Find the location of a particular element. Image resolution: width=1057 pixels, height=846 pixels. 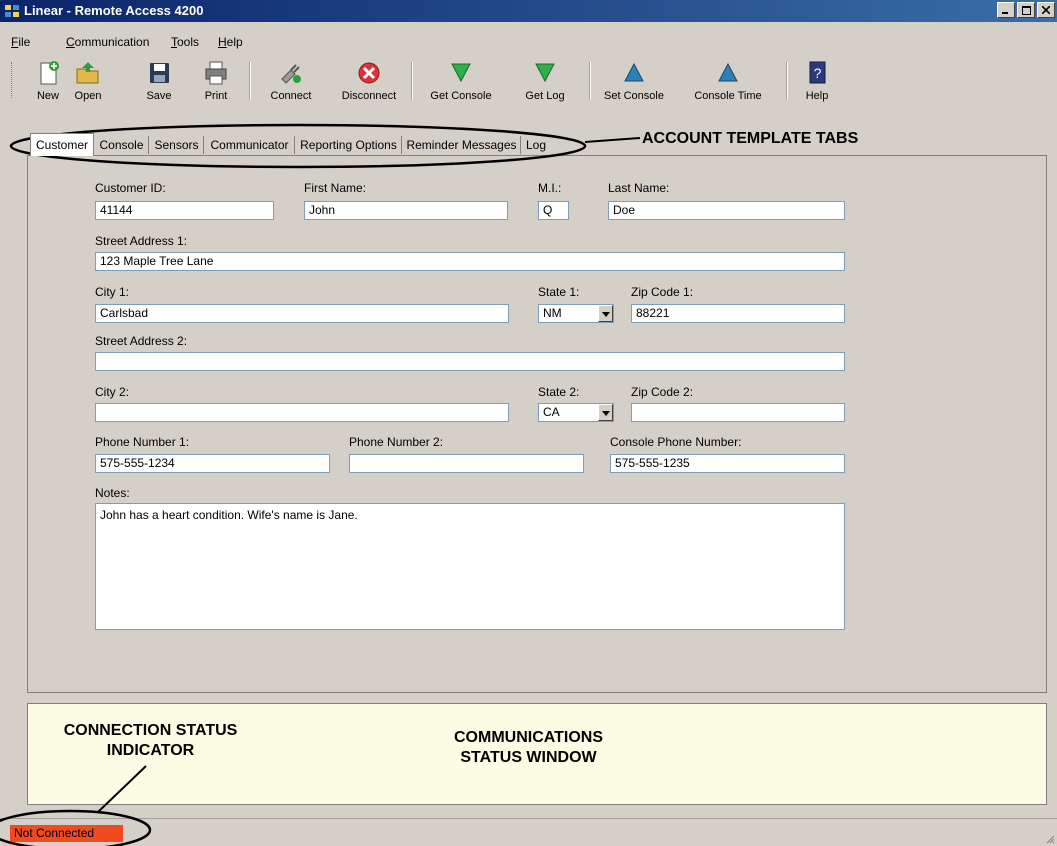

console-time-button: Console Time is located at coordinates (728, 82).